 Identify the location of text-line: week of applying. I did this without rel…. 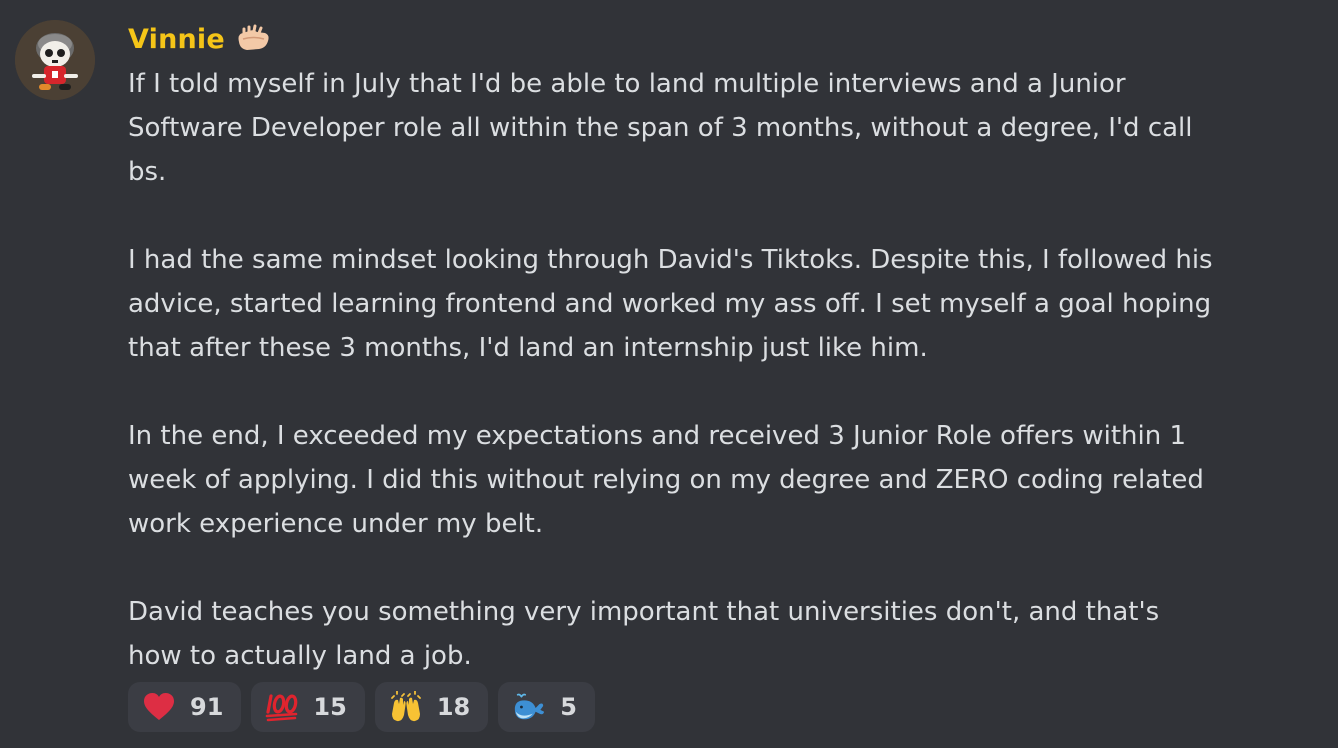
(666, 480).